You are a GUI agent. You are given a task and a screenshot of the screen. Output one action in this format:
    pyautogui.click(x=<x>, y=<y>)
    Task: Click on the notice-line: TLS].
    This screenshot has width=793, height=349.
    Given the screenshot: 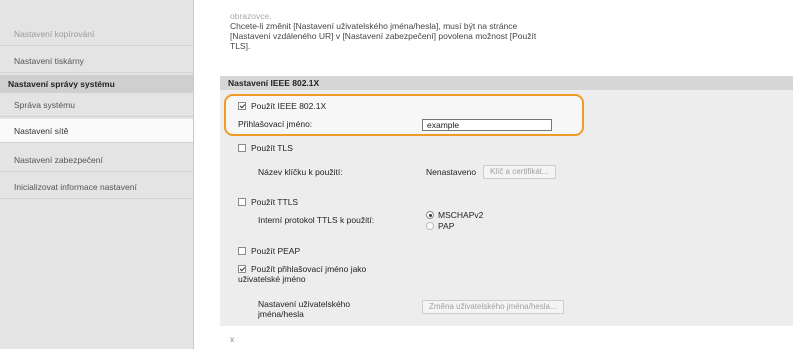 What is the action you would take?
    pyautogui.click(x=240, y=46)
    